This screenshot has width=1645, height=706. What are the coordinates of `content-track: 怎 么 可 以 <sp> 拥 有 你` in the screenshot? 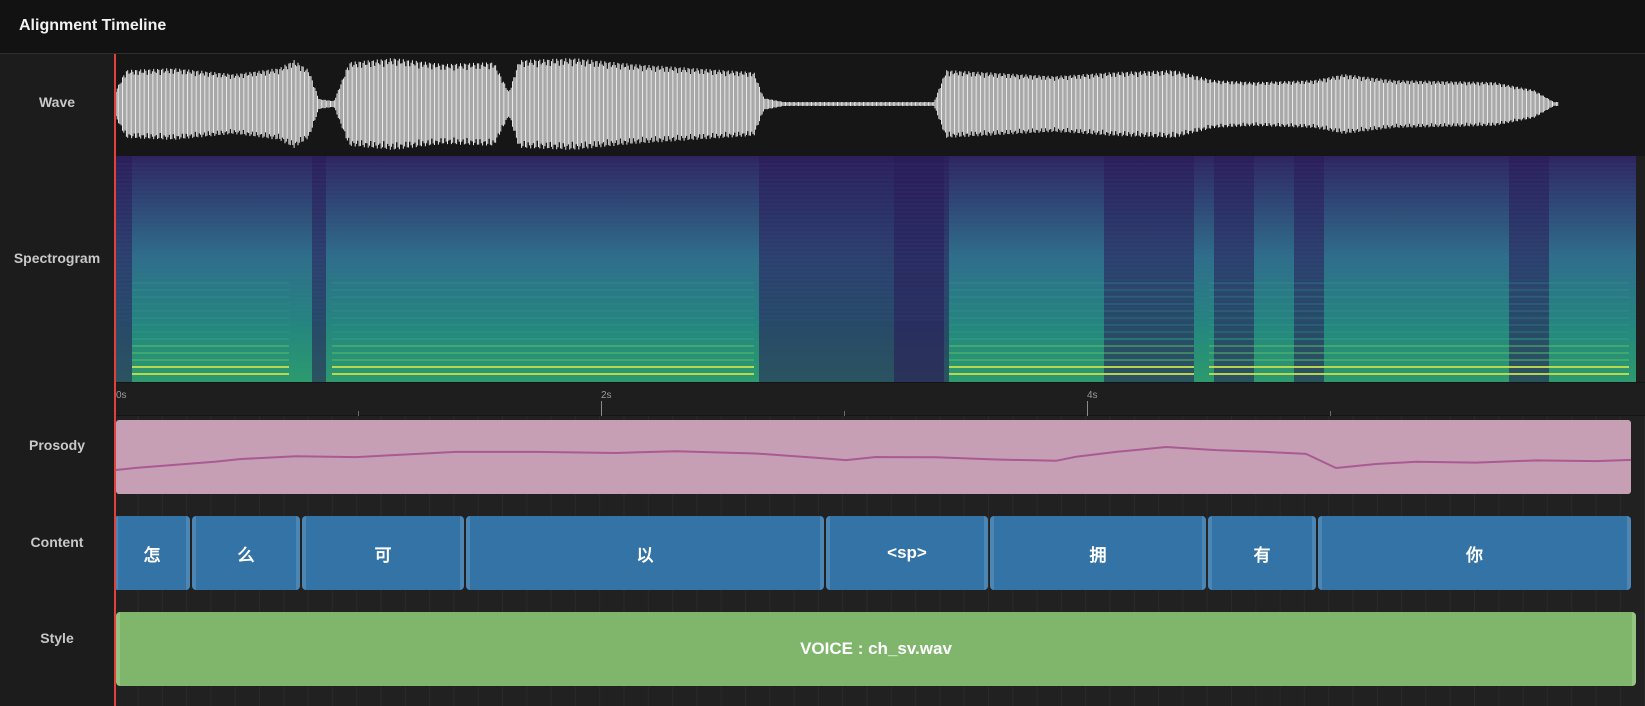 It's located at (879, 560).